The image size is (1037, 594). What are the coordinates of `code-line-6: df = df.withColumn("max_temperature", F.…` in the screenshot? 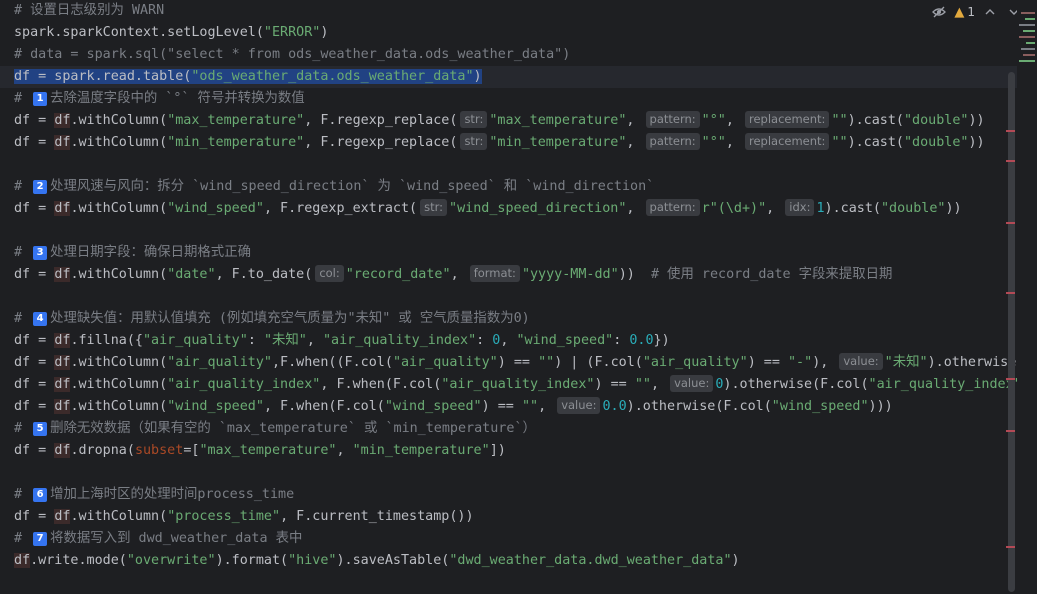 It's located at (515, 121).